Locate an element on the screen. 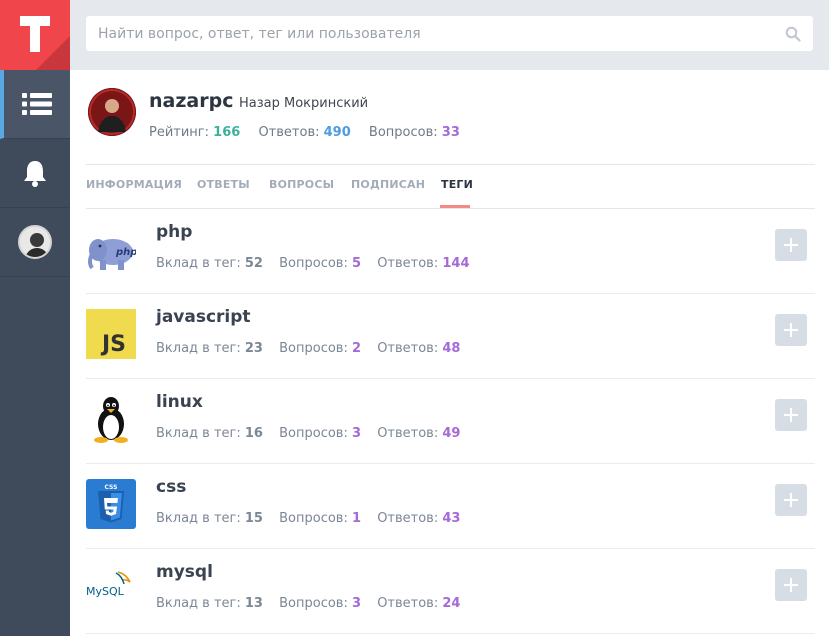 The image size is (829, 636). stat-questions: Вопросов: 33 is located at coordinates (414, 132).